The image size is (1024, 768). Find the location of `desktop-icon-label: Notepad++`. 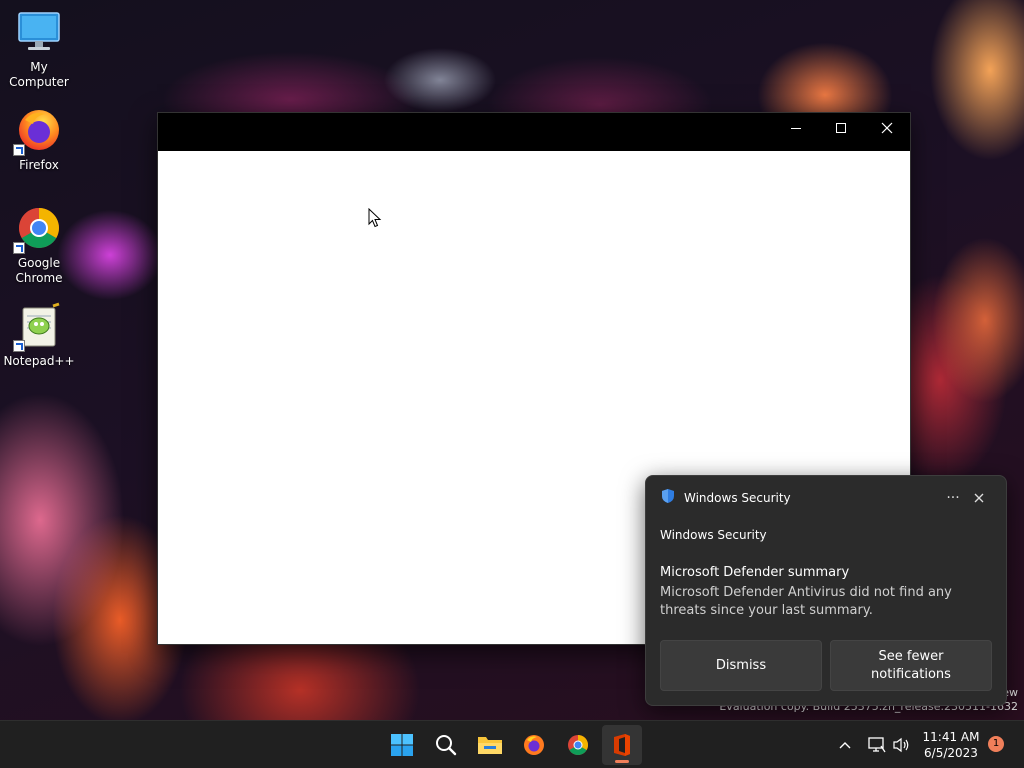

desktop-icon-label: Notepad++ is located at coordinates (39, 361).